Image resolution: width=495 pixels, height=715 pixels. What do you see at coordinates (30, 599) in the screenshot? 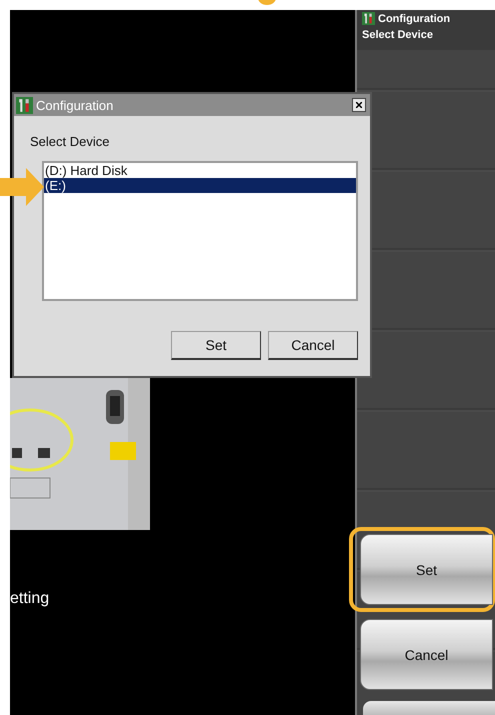
I see `setting-caption: etting` at bounding box center [30, 599].